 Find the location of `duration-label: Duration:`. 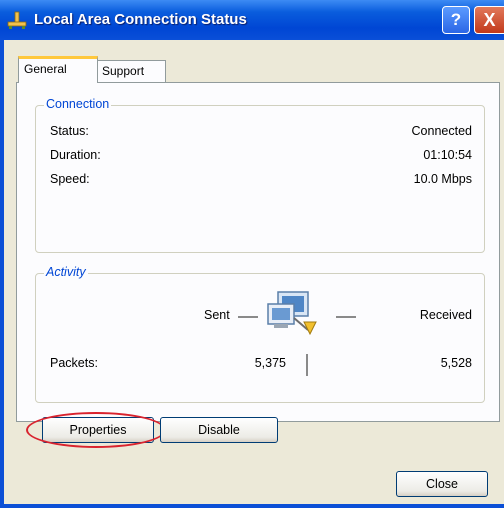

duration-label: Duration: is located at coordinates (75, 155).